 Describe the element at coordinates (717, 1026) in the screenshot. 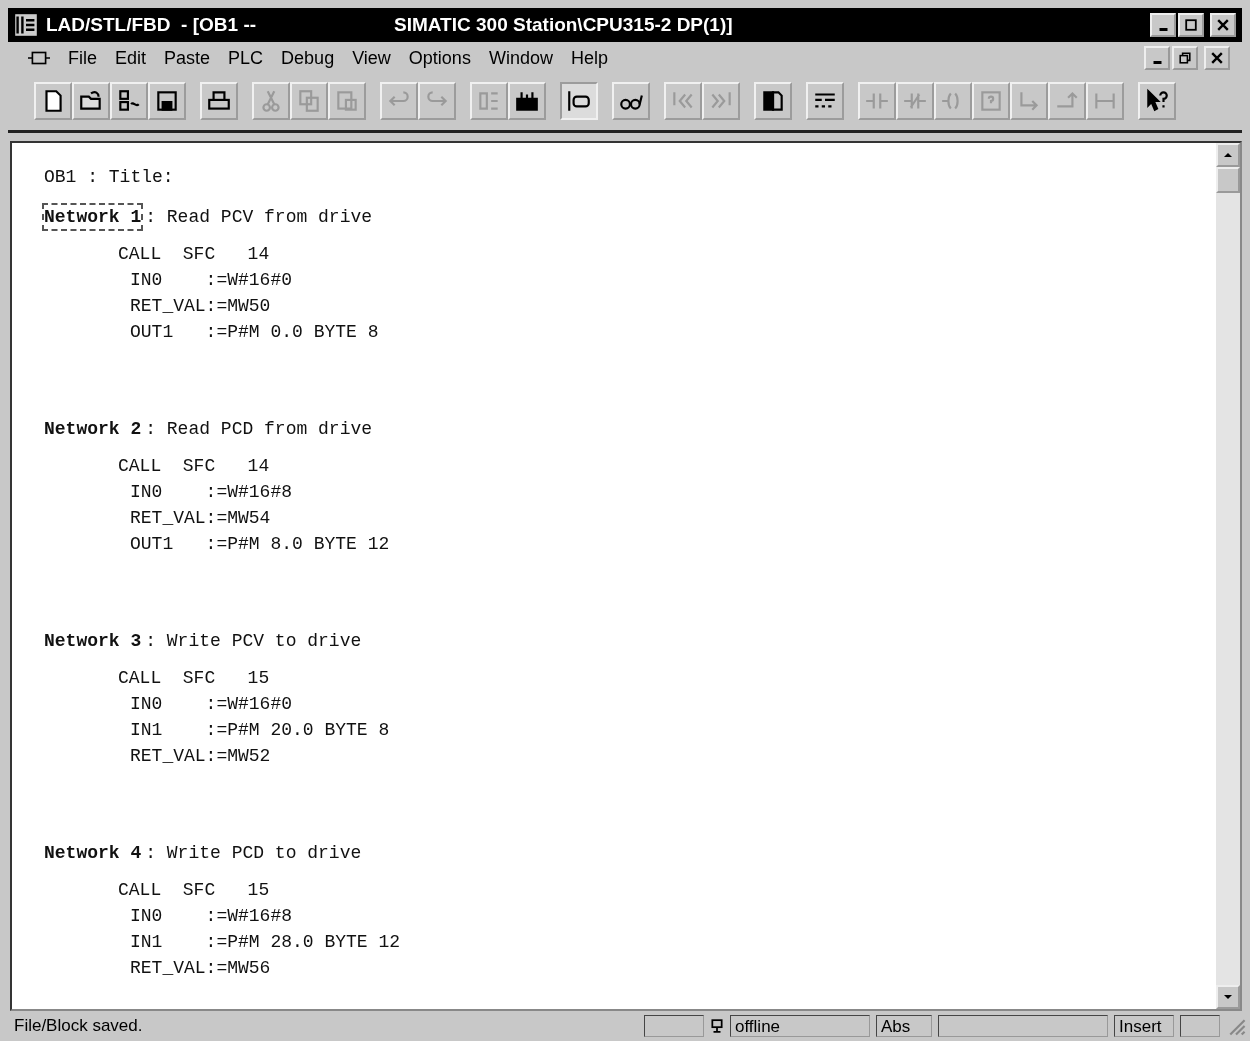

I see `plug-icon` at that location.